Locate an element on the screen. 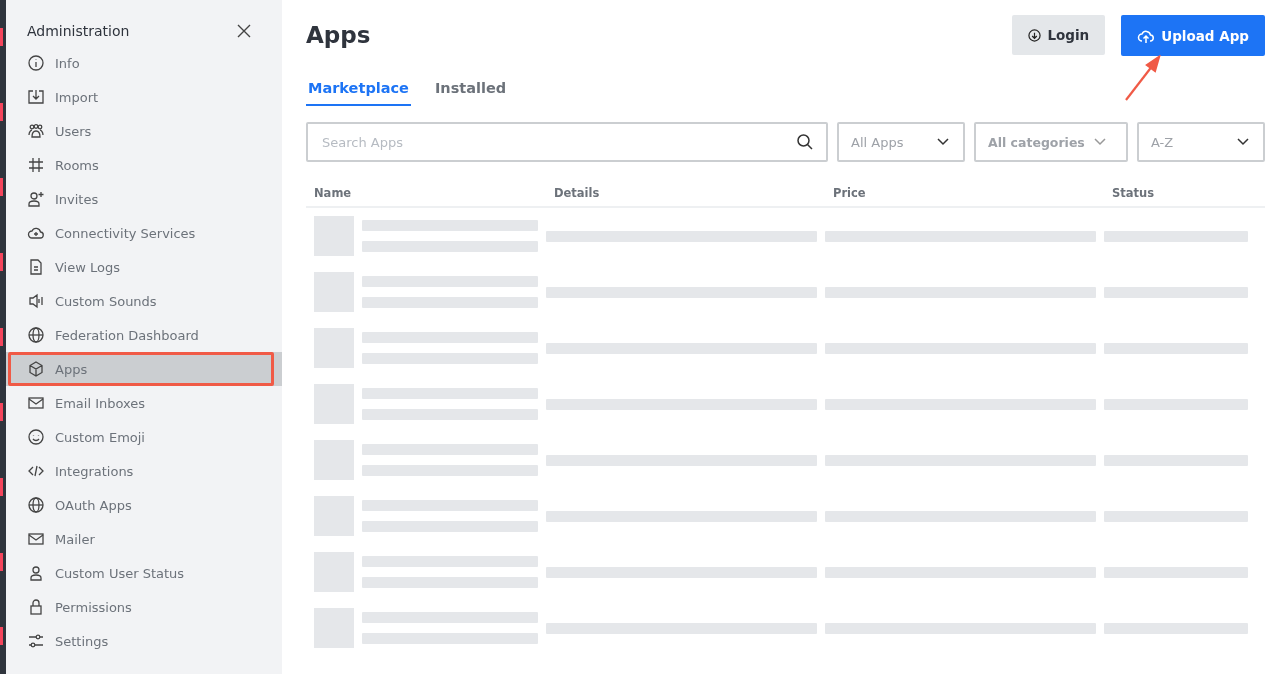  lock-icon is located at coordinates (36, 607).